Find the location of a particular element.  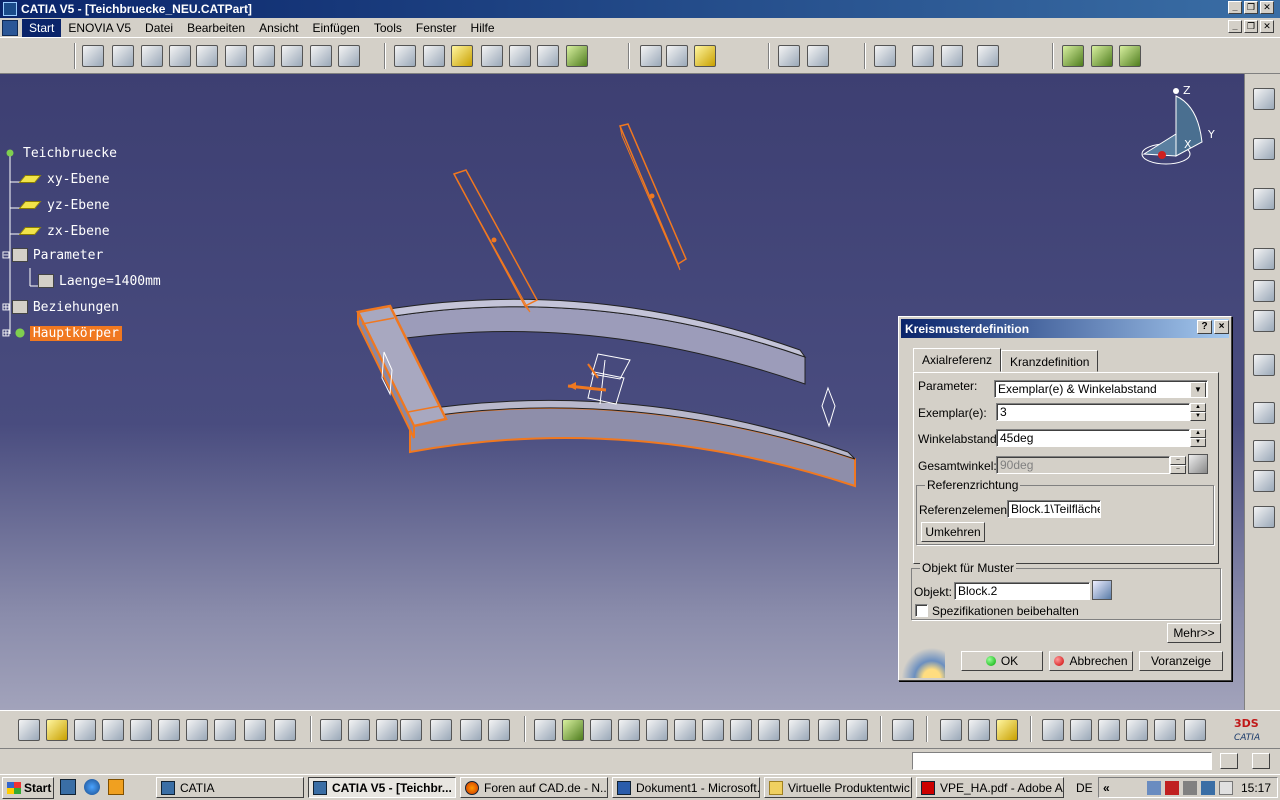

menu-bearbeiten: Bearbeiten is located at coordinates (216, 28).